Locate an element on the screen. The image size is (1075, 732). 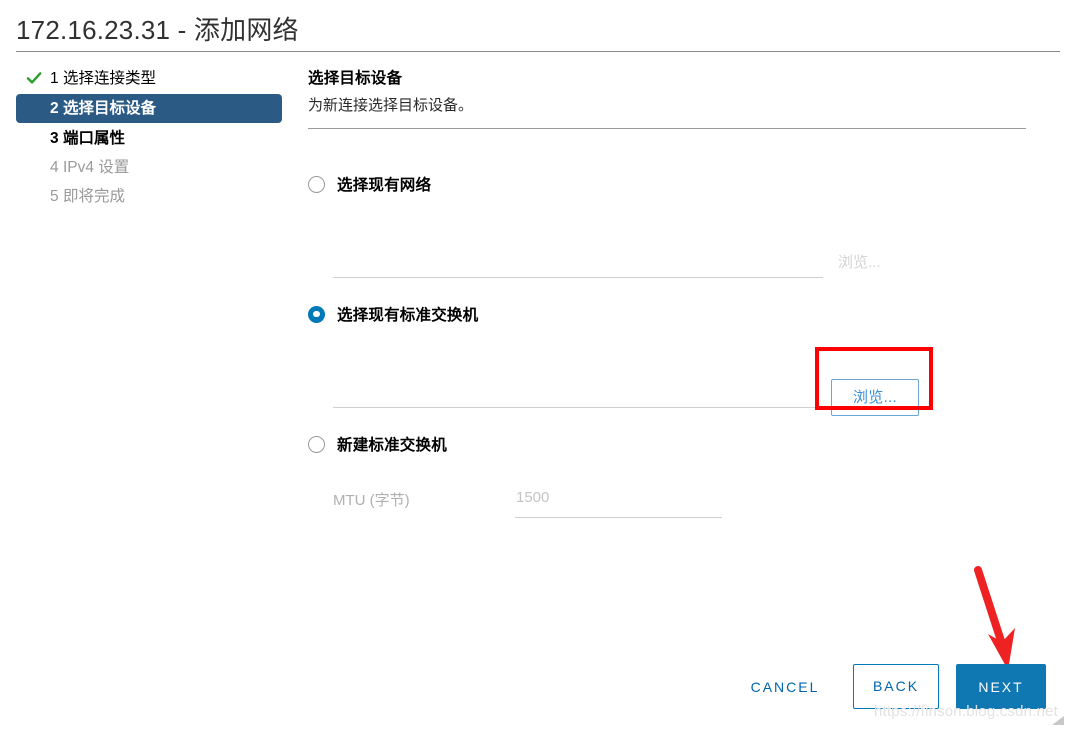
content-divider is located at coordinates (667, 128).